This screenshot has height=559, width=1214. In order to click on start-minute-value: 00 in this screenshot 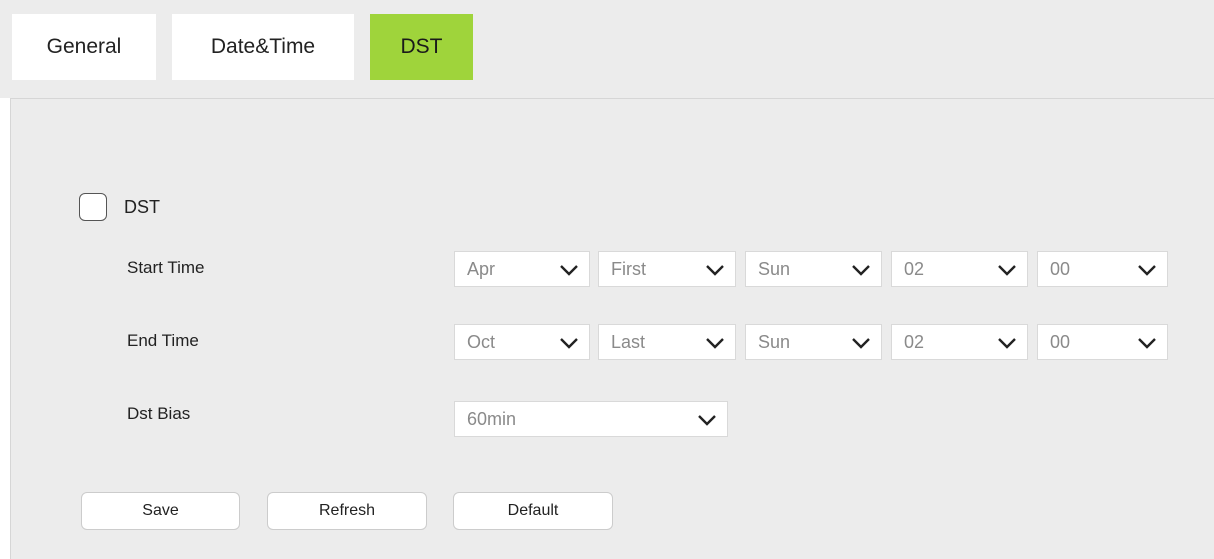, I will do `click(1060, 268)`.